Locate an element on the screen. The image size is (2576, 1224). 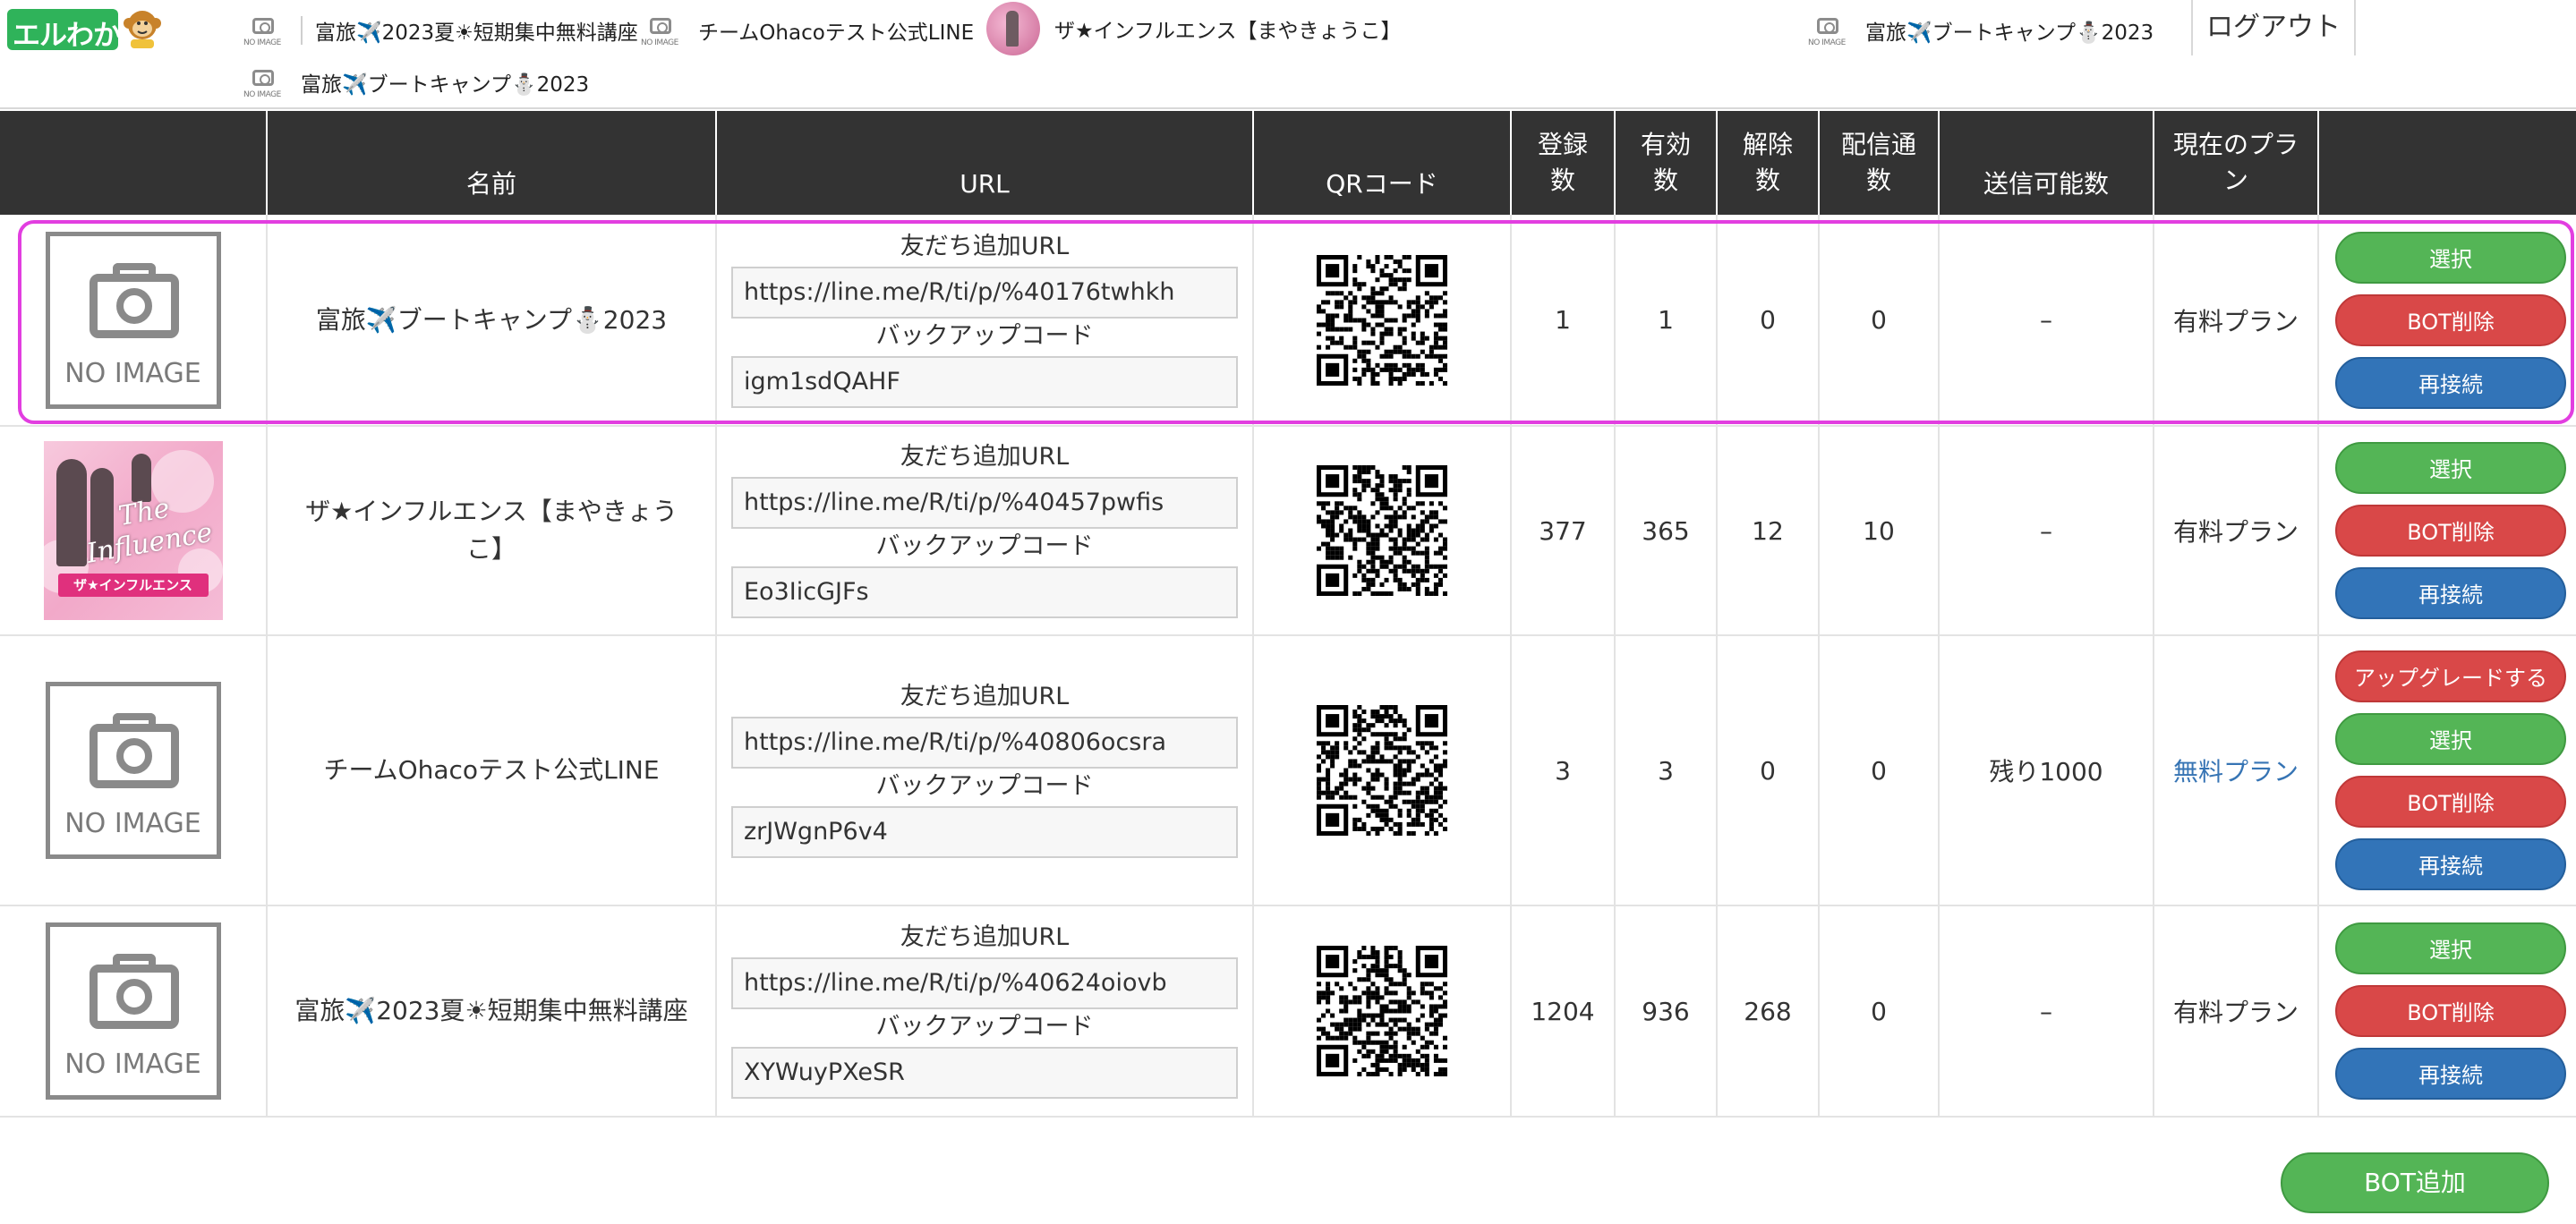
friend-url-field: https://line.me/R/ti/p/%40624oiovb is located at coordinates (984, 983).